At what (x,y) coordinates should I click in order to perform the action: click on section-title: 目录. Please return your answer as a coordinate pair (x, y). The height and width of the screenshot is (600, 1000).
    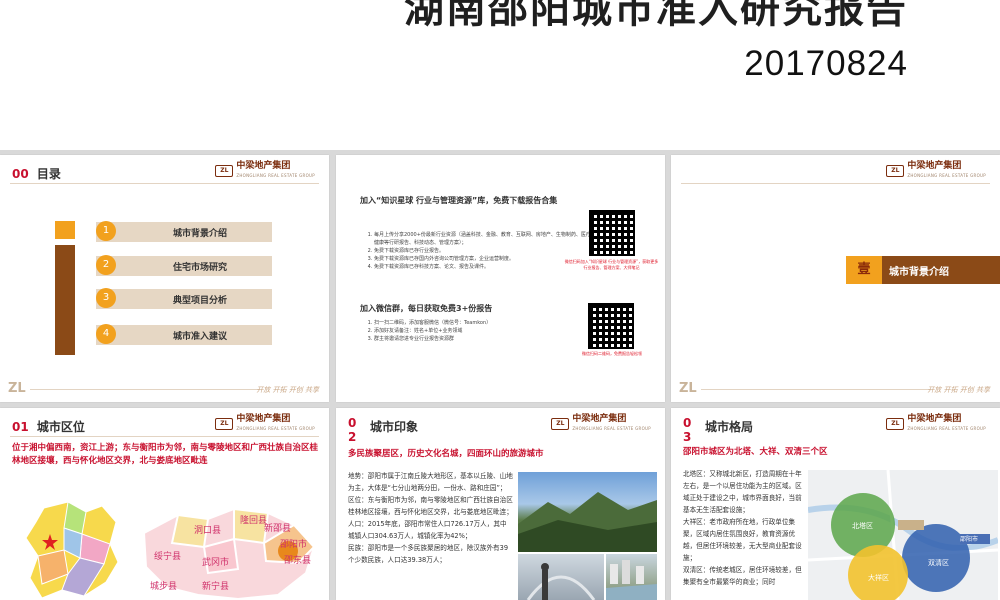
    Looking at the image, I should click on (48, 174).